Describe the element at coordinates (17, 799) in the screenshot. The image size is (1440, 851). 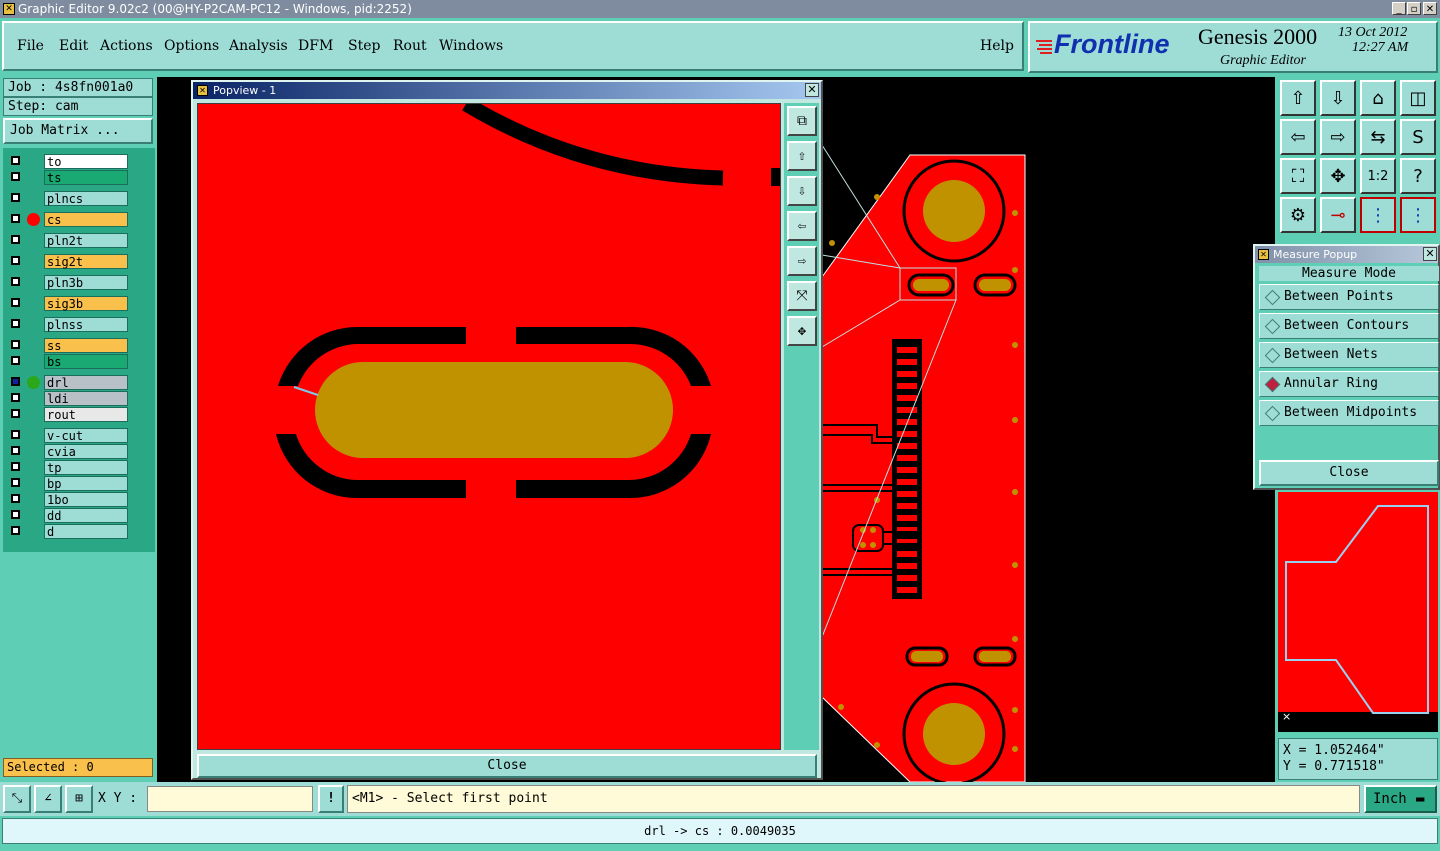
I see `snap-icon: ⤡` at that location.